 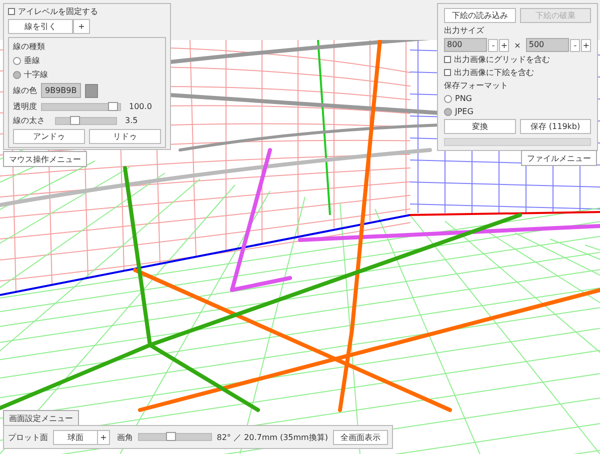 I want to click on slider-value: 100.0, so click(x=140, y=106).